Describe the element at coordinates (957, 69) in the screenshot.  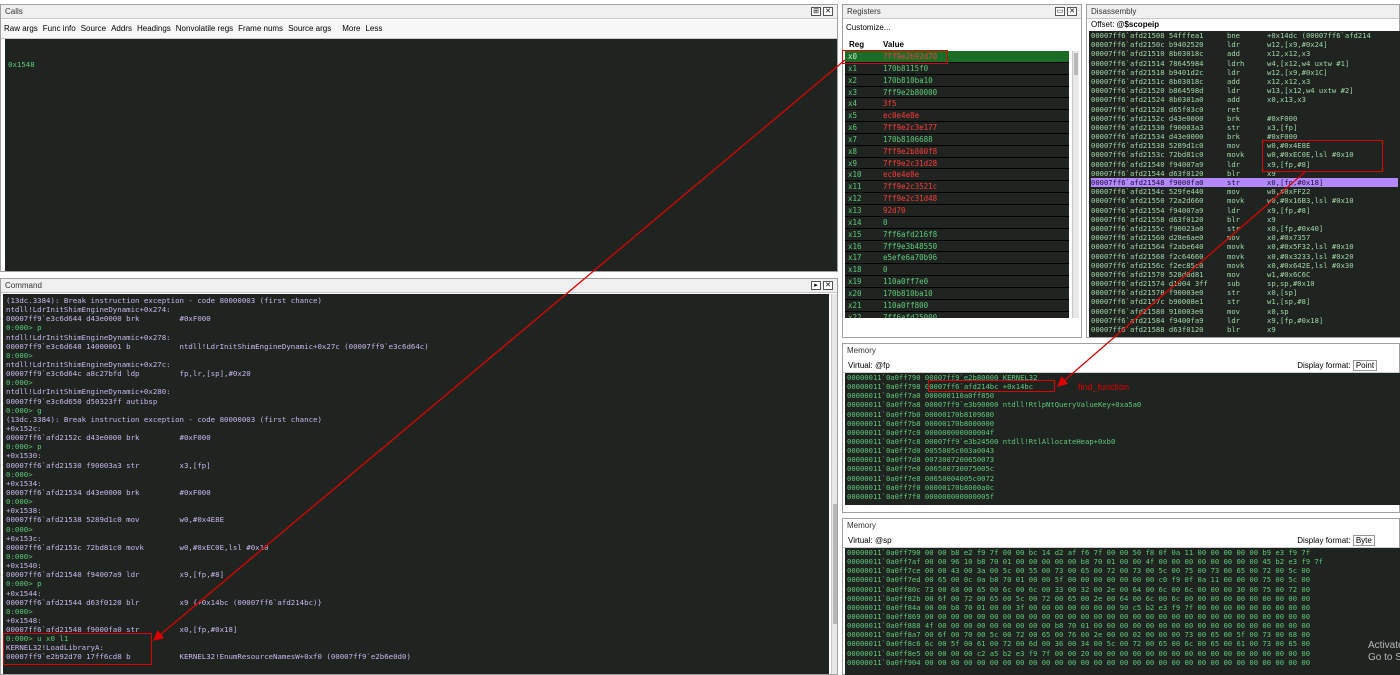
I see `register-row: x1 170b8115f0` at that location.